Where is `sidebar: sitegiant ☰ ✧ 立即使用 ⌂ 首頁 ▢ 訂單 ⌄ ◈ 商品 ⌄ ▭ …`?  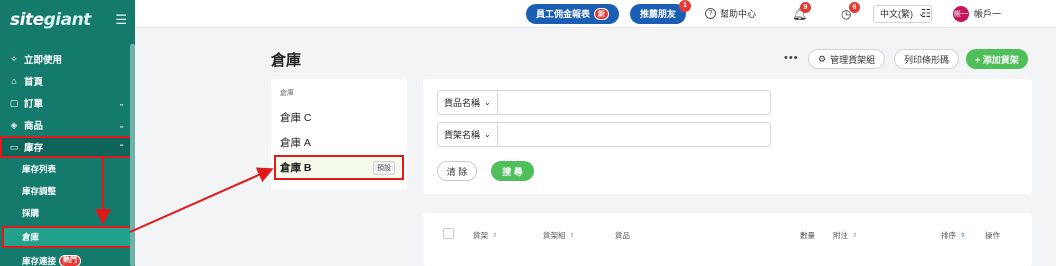 sidebar: sitegiant ☰ ✧ 立即使用 ⌂ 首頁 ▢ 訂單 ⌄ ◈ 商品 ⌄ ▭ … is located at coordinates (67, 133).